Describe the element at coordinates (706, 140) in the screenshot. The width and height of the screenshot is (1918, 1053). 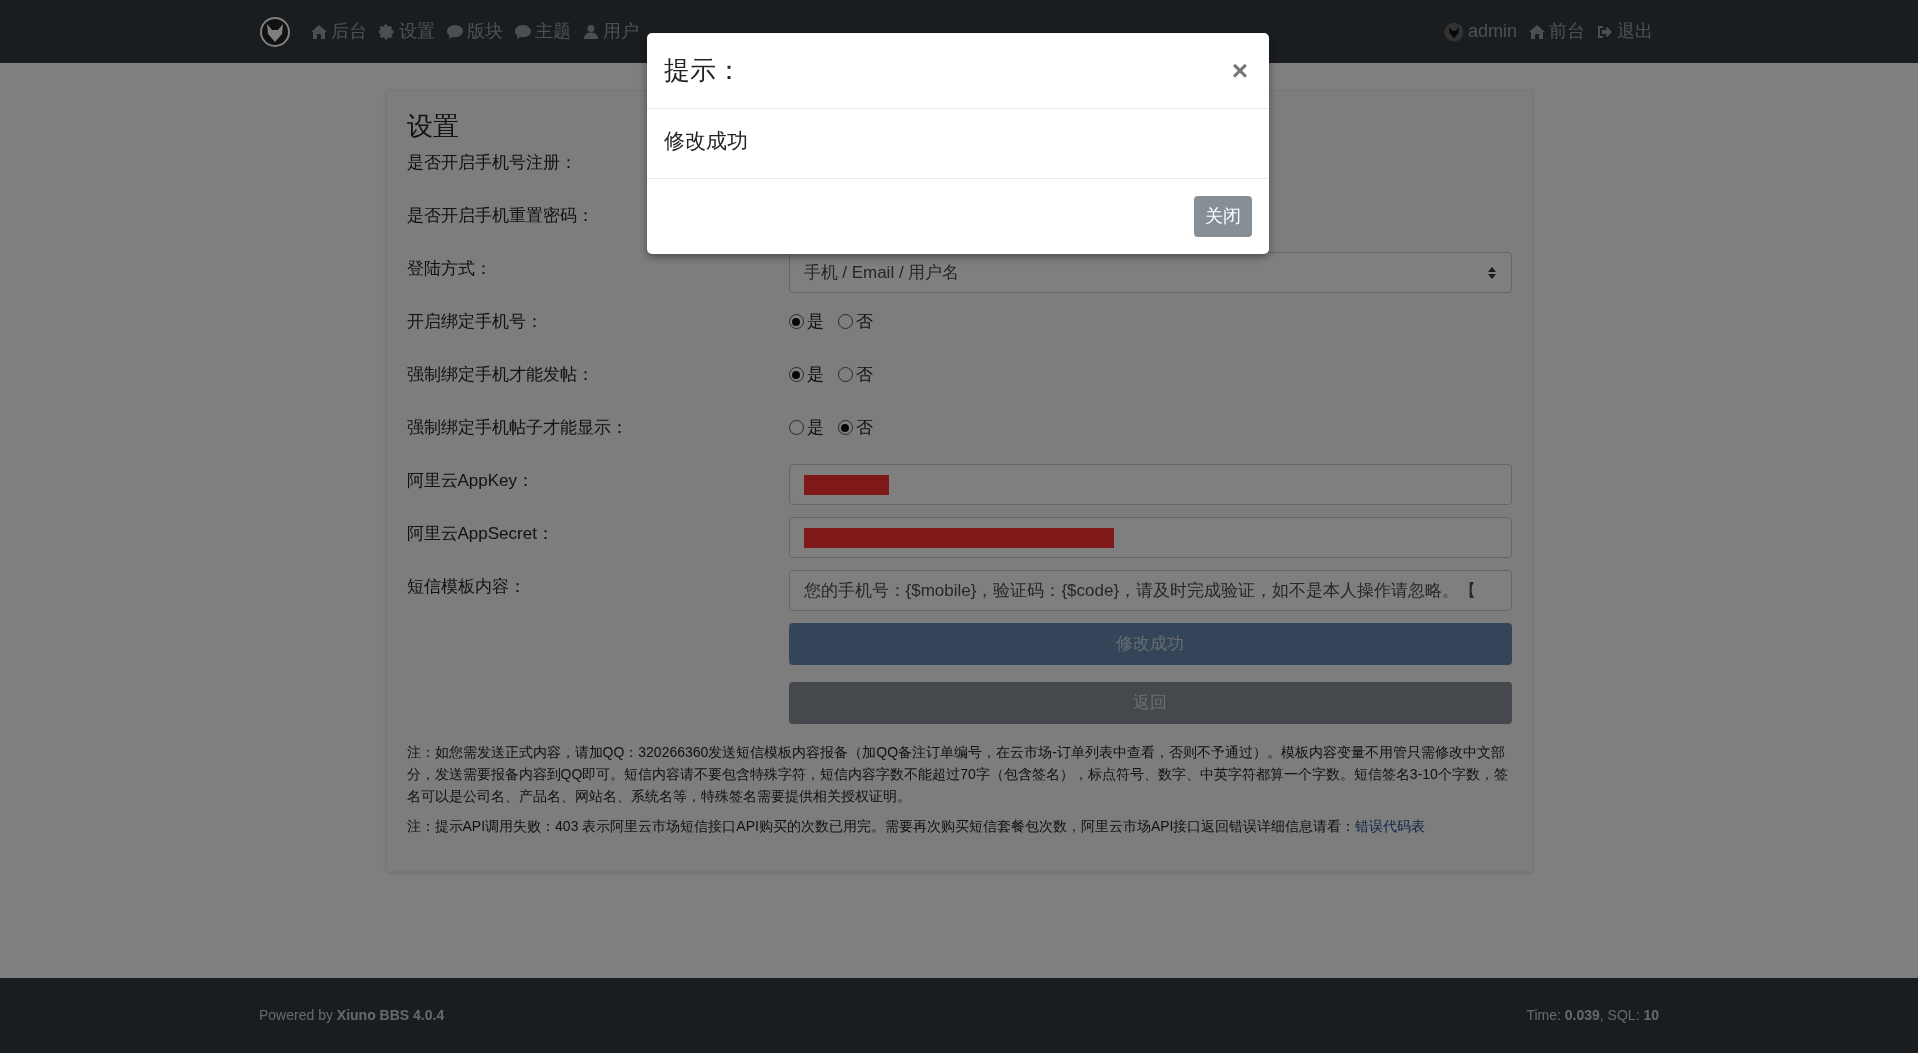
I see `modal-message: 修改成功` at that location.